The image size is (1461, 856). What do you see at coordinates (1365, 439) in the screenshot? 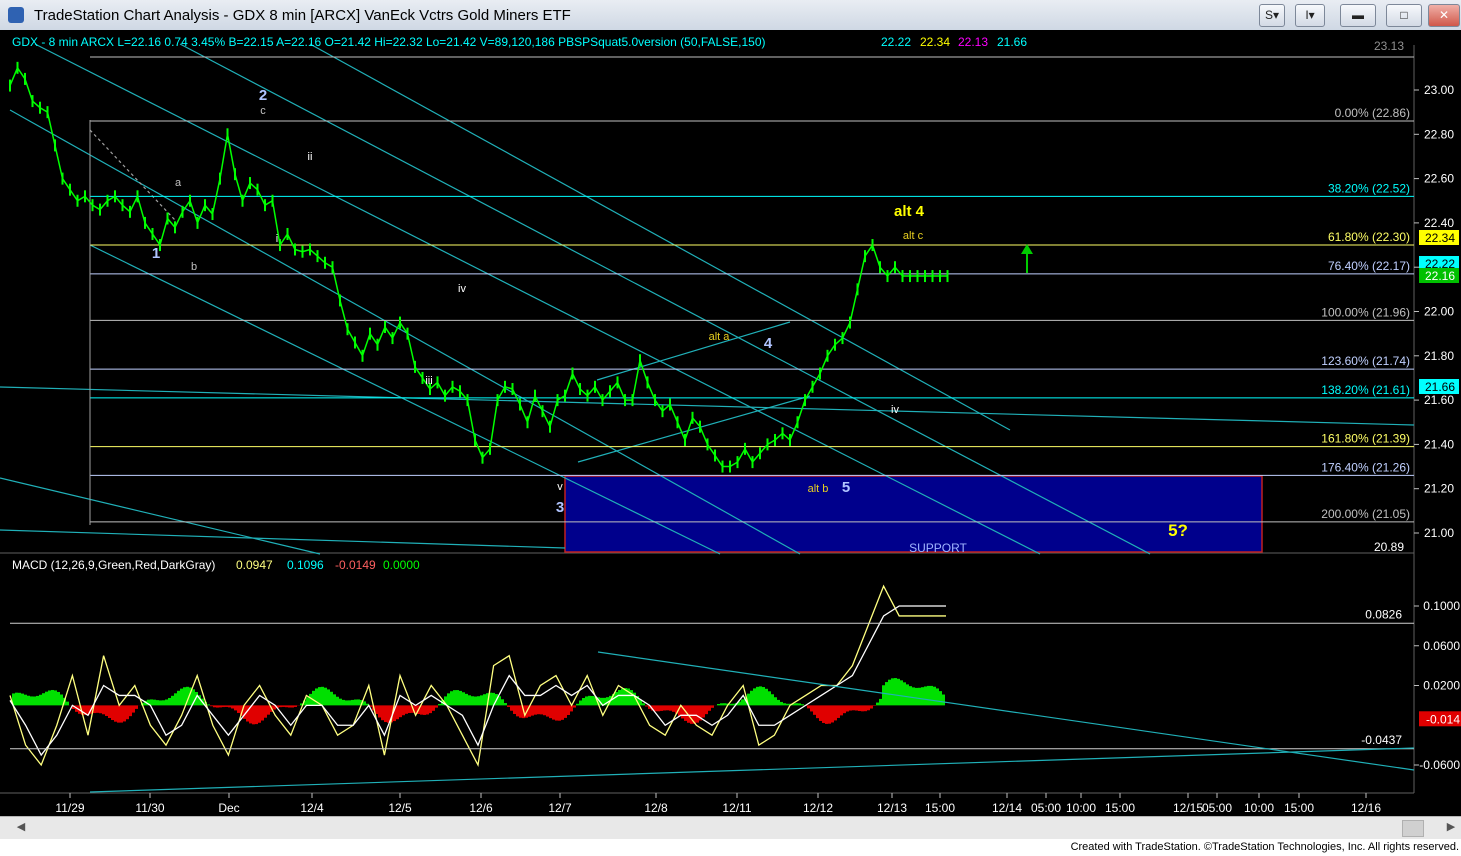
I see `fib-label: 161.80% (21.39)` at bounding box center [1365, 439].